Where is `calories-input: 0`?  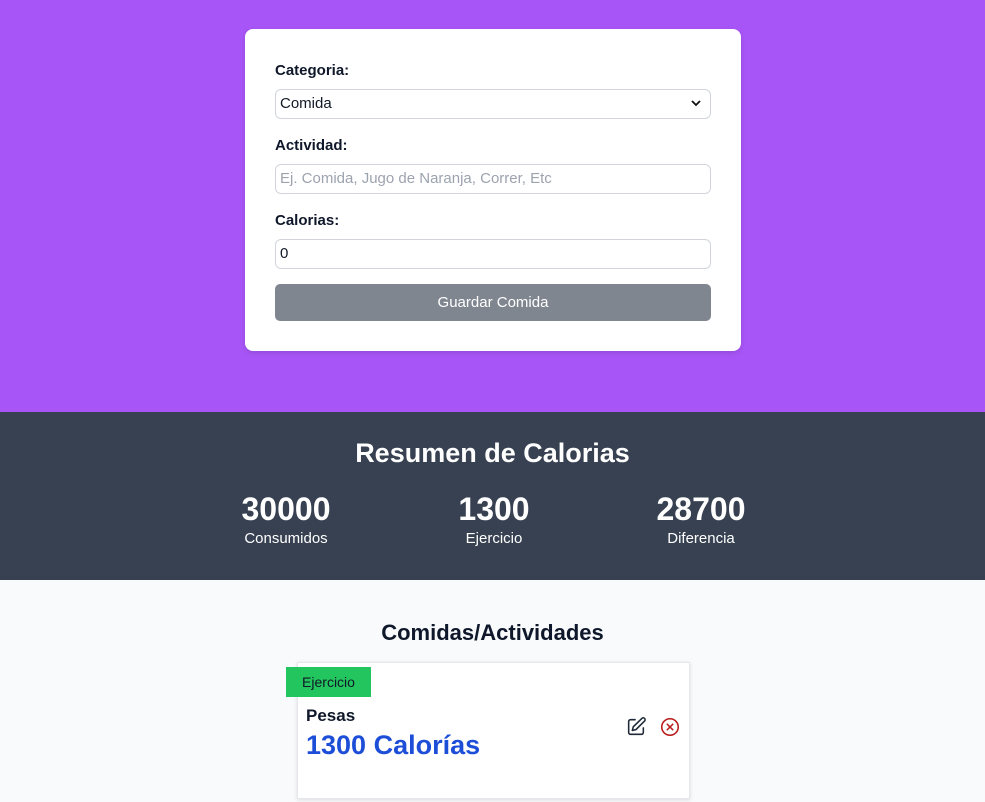 calories-input: 0 is located at coordinates (493, 254).